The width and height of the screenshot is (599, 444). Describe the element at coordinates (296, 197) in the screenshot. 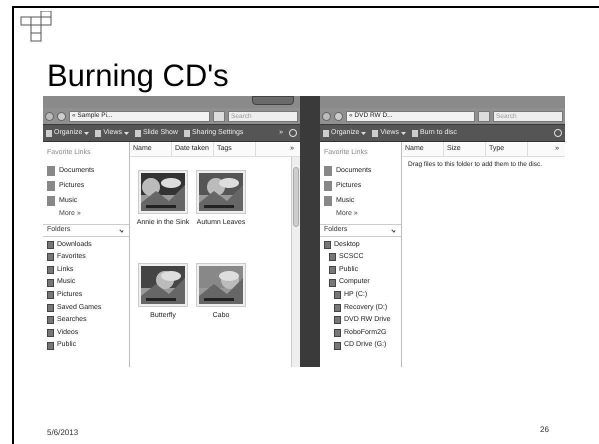

I see `scrollbar-thumb` at that location.